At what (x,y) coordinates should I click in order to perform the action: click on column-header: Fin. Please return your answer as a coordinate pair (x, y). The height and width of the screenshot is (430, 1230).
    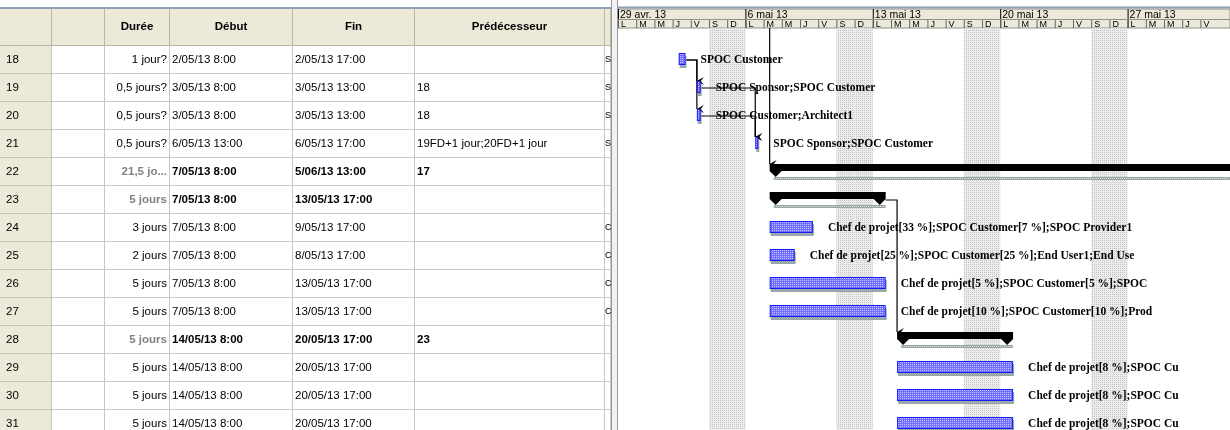
    Looking at the image, I should click on (354, 27).